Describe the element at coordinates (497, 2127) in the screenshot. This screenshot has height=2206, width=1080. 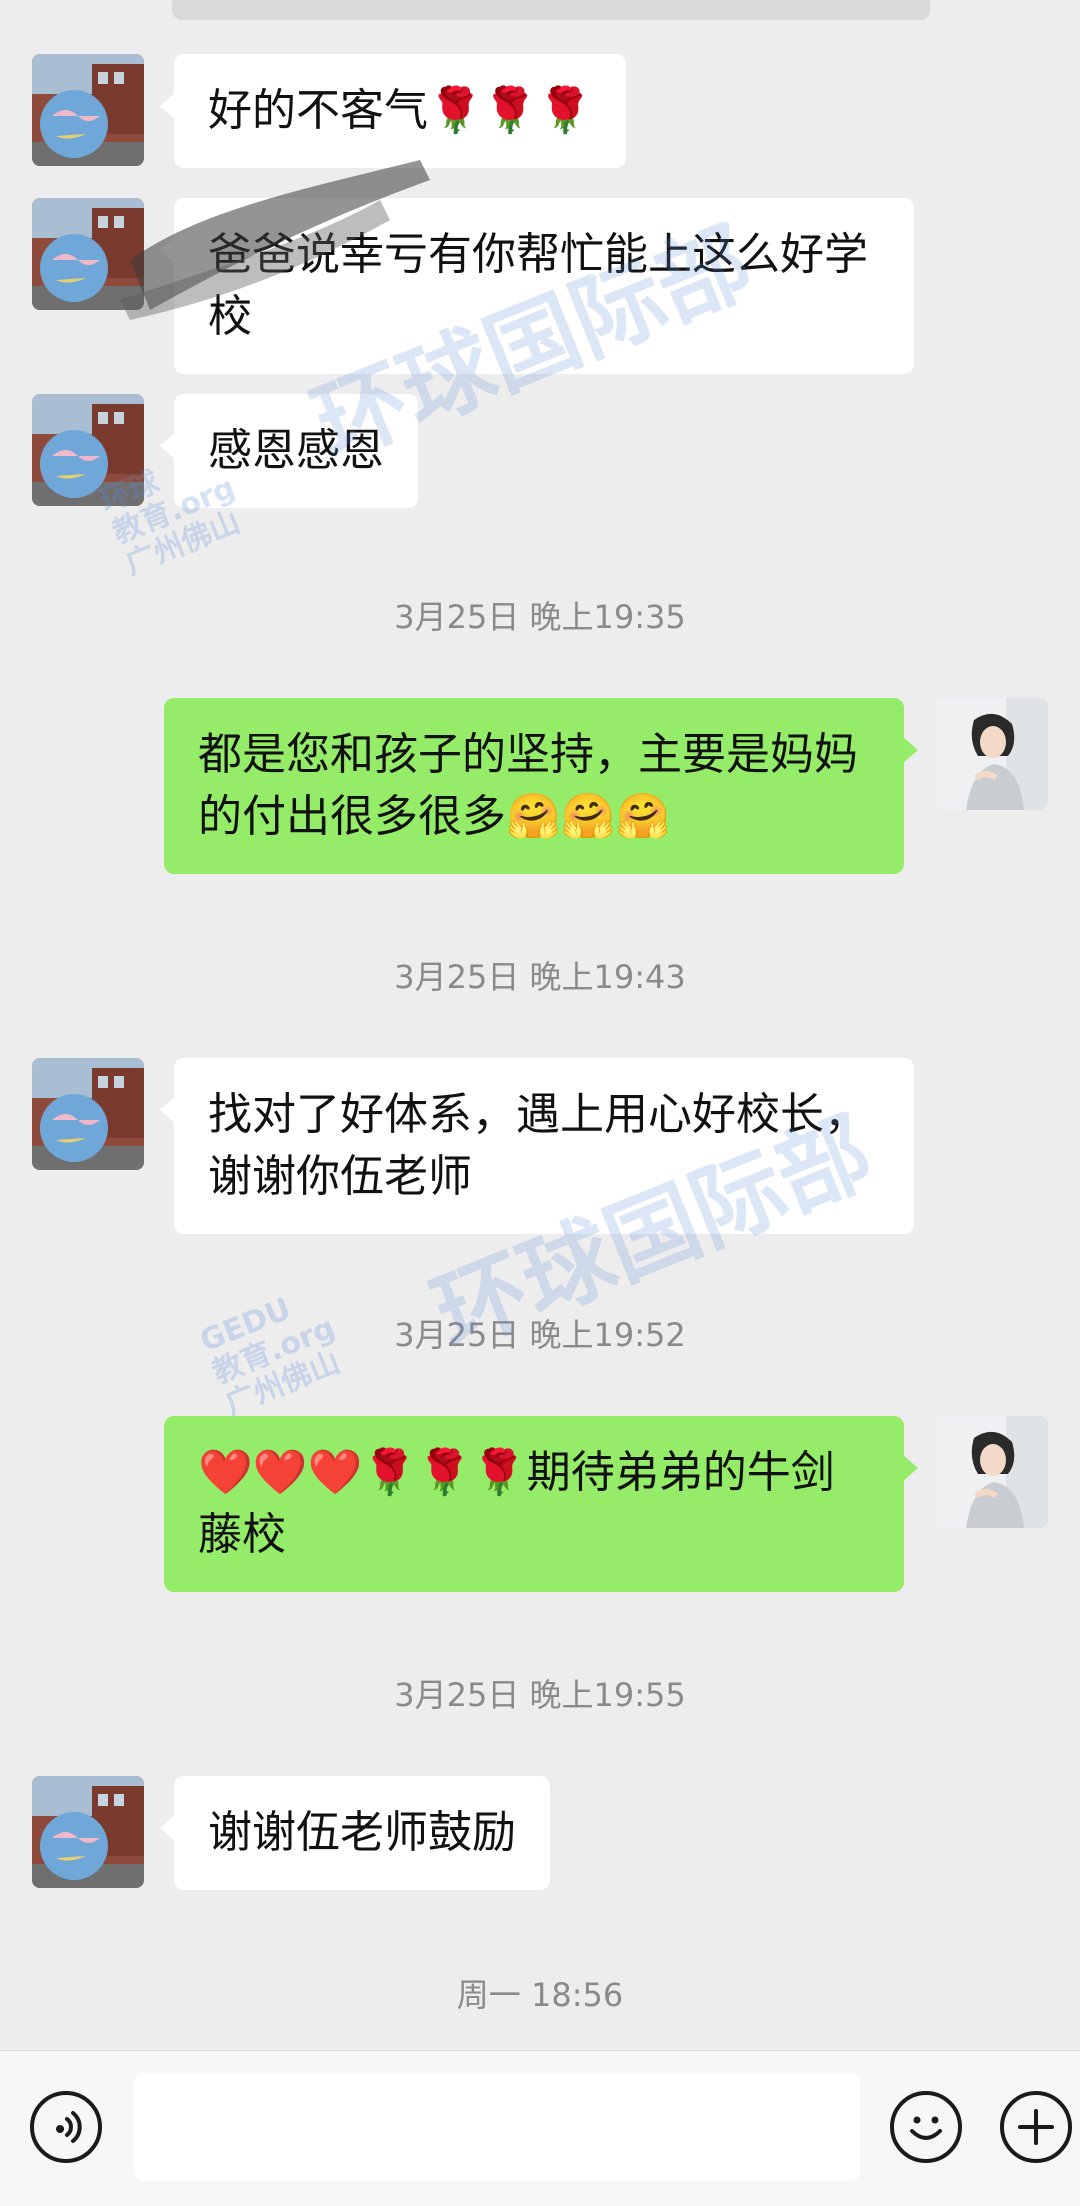
I see `message-input` at that location.